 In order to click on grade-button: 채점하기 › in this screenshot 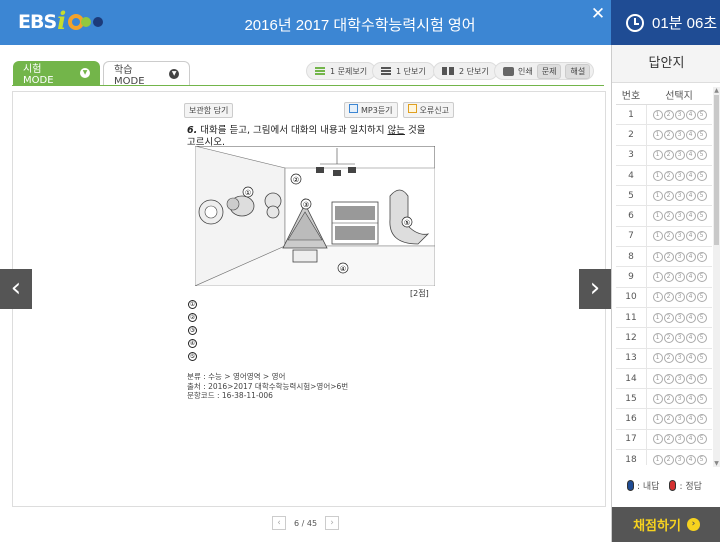, I will do `click(666, 524)`.